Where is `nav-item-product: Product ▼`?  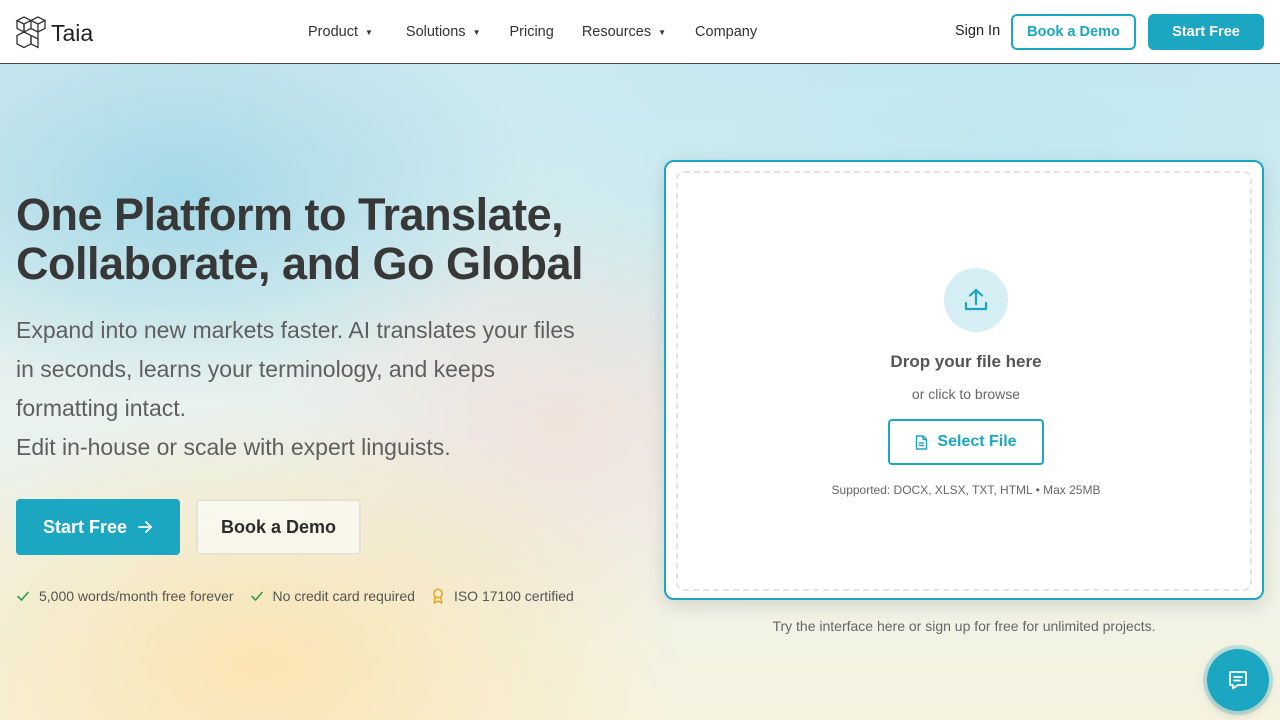 nav-item-product: Product ▼ is located at coordinates (340, 32).